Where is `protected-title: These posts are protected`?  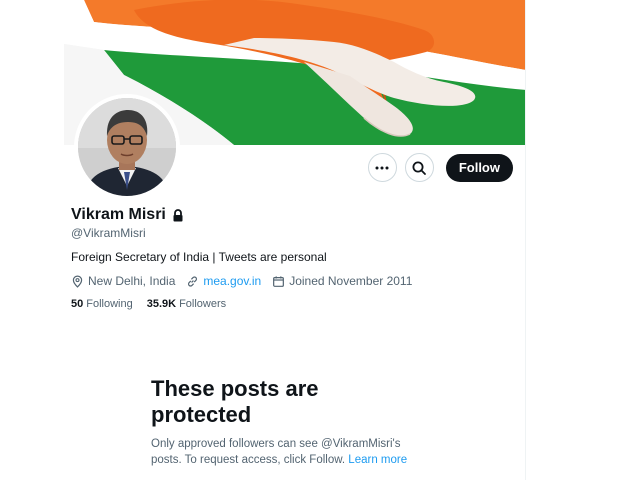
protected-title: These posts are protected is located at coordinates (301, 402).